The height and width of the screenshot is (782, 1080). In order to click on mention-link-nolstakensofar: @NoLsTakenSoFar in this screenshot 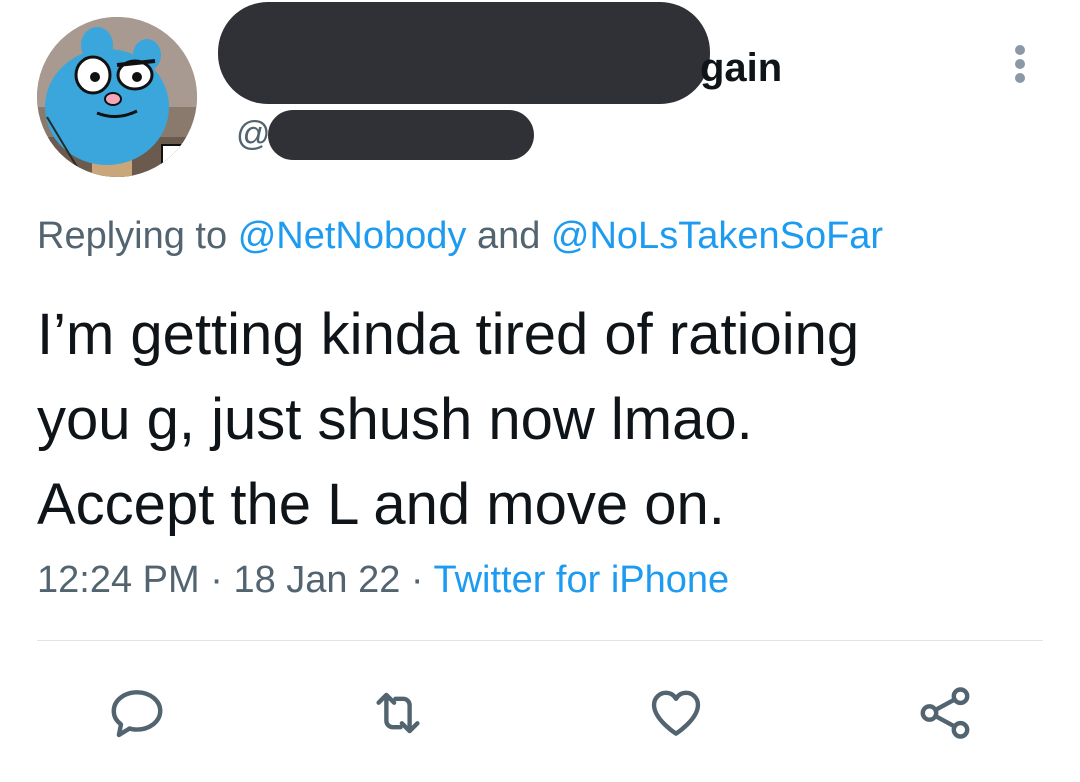, I will do `click(717, 236)`.